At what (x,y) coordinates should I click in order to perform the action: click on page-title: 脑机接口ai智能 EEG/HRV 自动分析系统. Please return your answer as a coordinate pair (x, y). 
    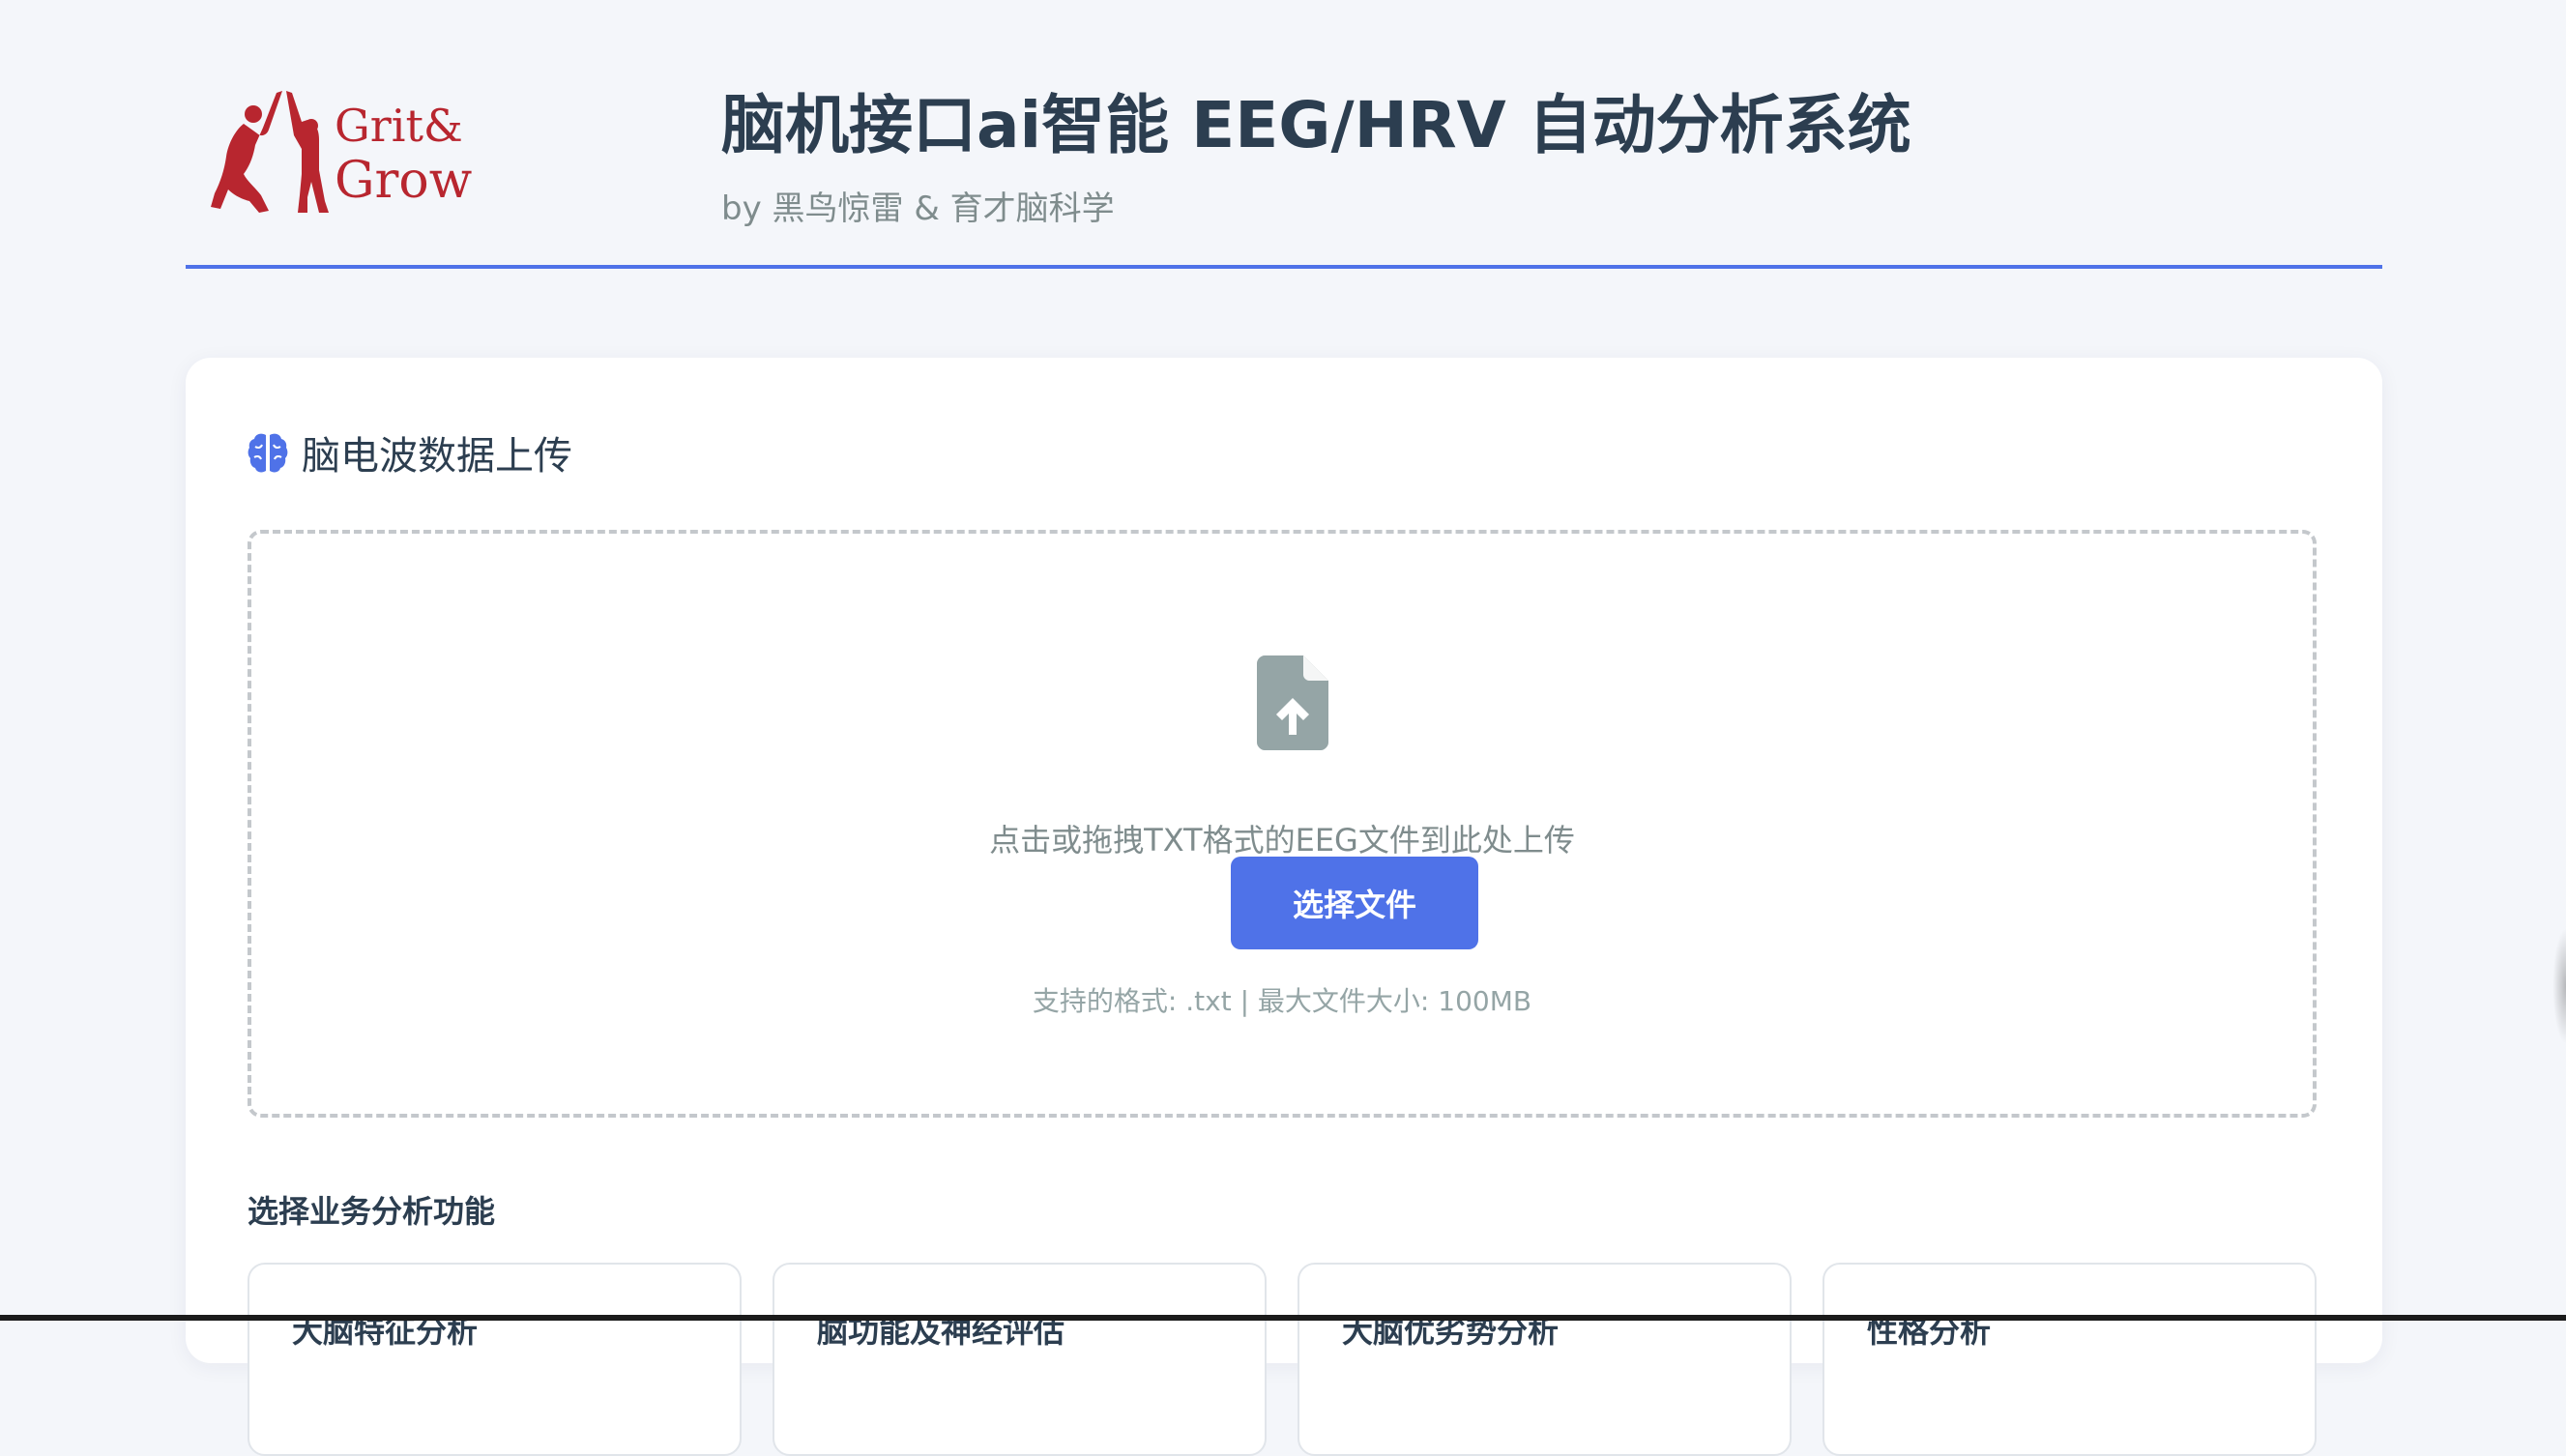
    Looking at the image, I should click on (1316, 125).